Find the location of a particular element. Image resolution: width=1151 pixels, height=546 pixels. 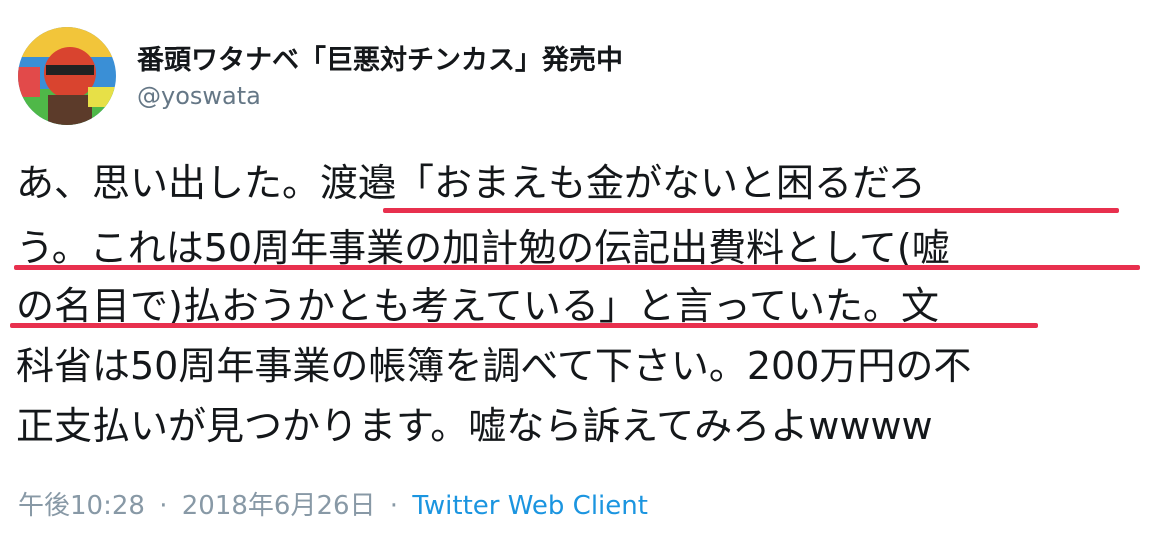

tweet-text-line: 正支払いが見つかります。嘘なら訴えてみろよwwww is located at coordinates (474, 426).